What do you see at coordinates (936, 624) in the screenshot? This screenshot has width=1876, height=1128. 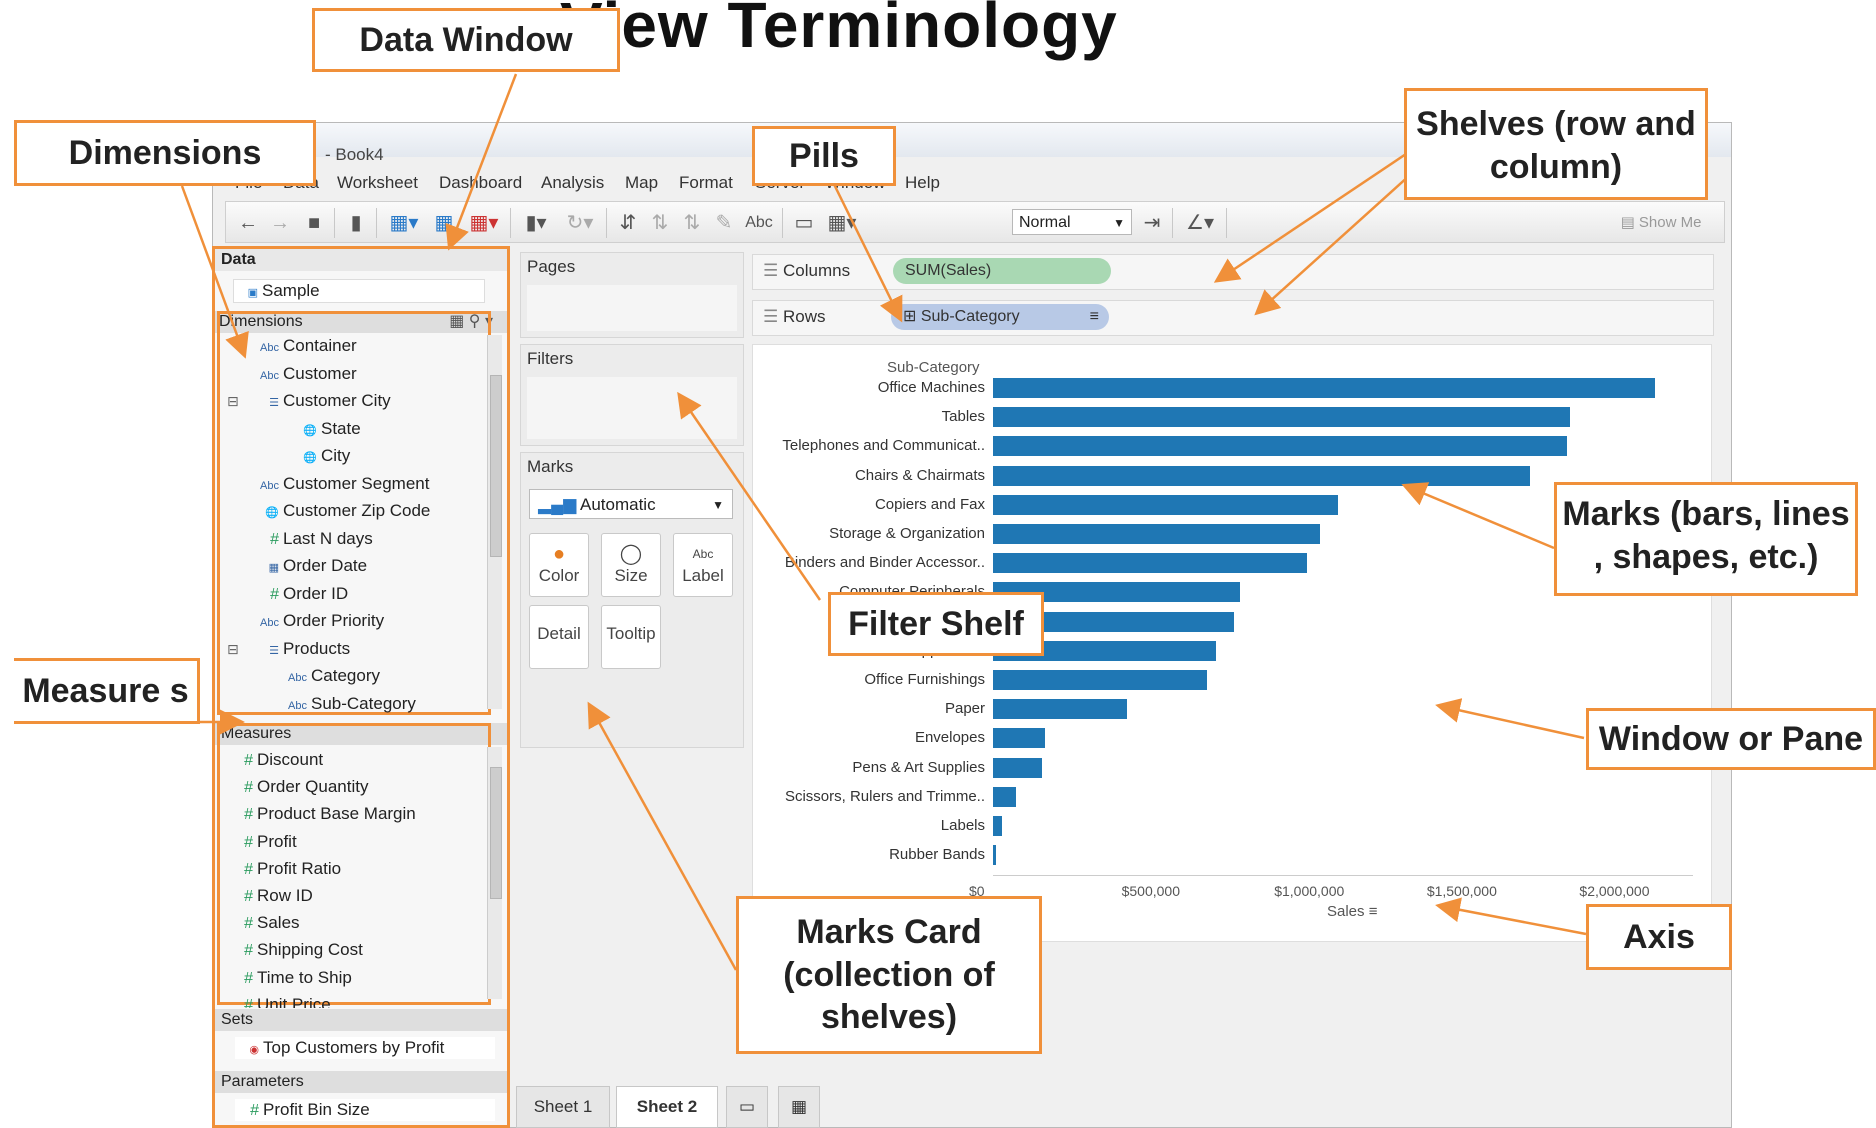 I see `callout-filter-shelf: Filter Shelf` at bounding box center [936, 624].